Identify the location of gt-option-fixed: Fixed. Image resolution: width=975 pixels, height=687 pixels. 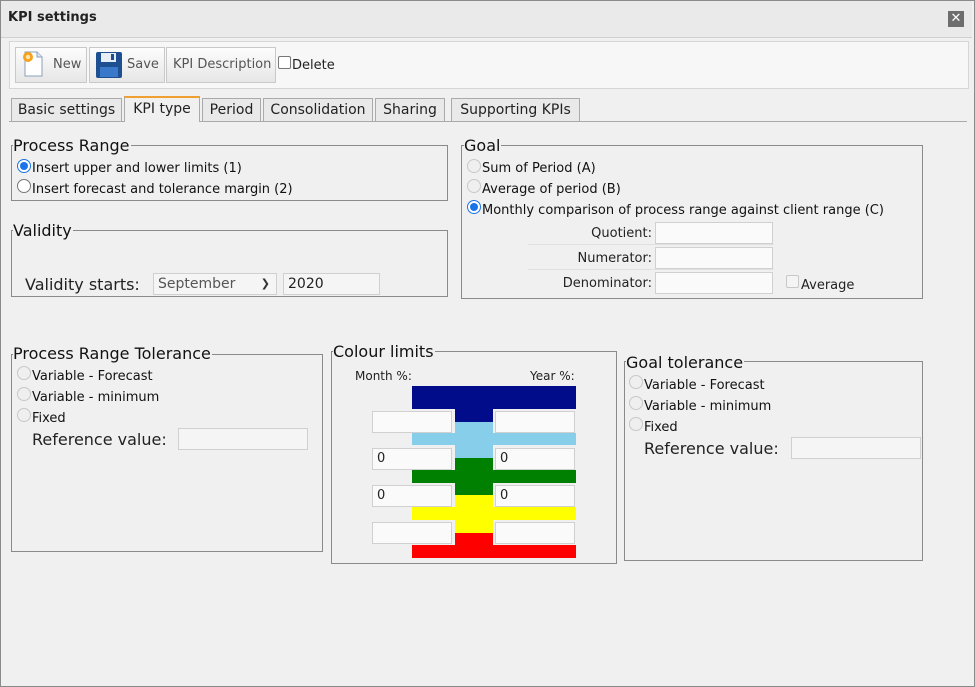
(661, 427).